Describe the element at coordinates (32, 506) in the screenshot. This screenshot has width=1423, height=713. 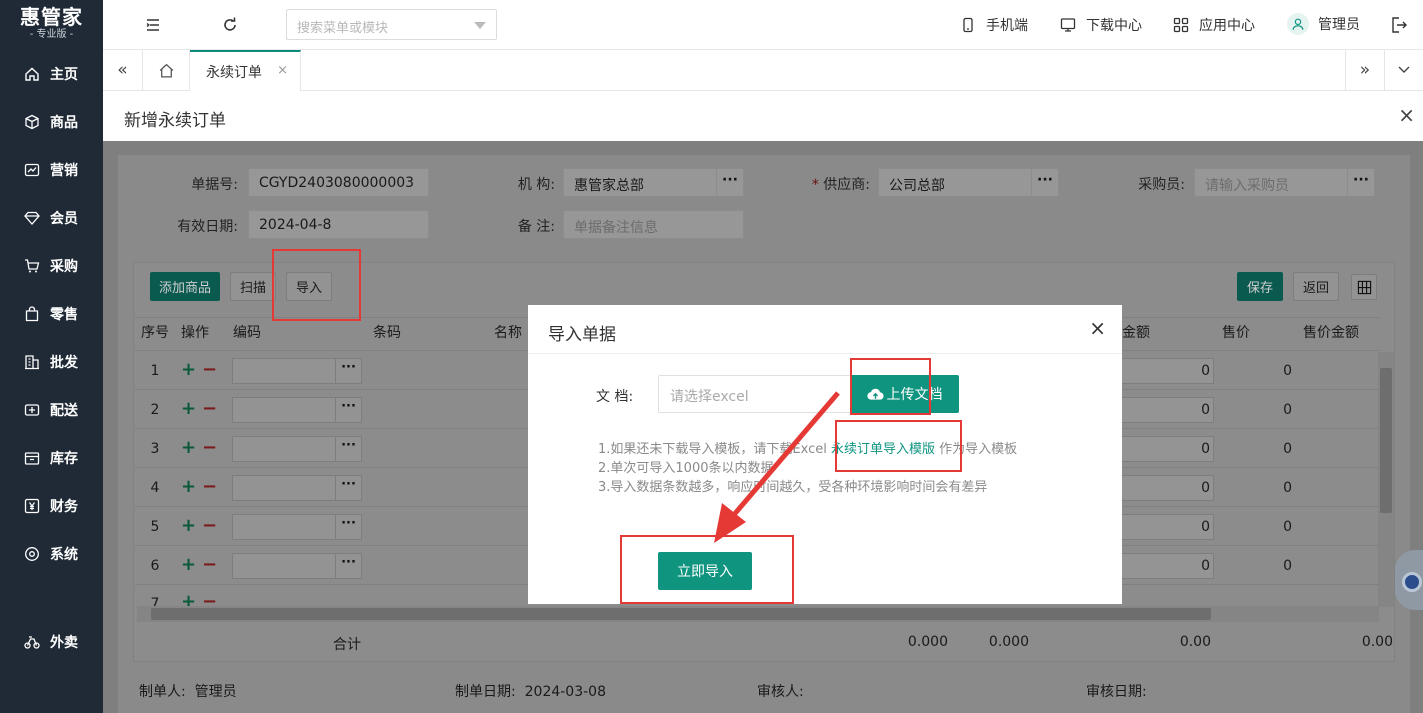
I see `yen-icon` at that location.